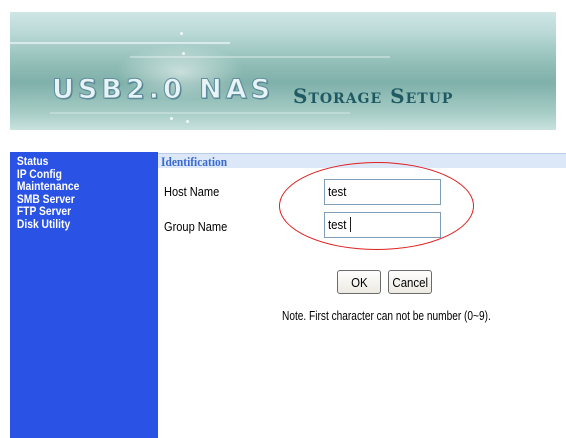 The width and height of the screenshot is (566, 438). Describe the element at coordinates (350, 224) in the screenshot. I see `text-cursor` at that location.